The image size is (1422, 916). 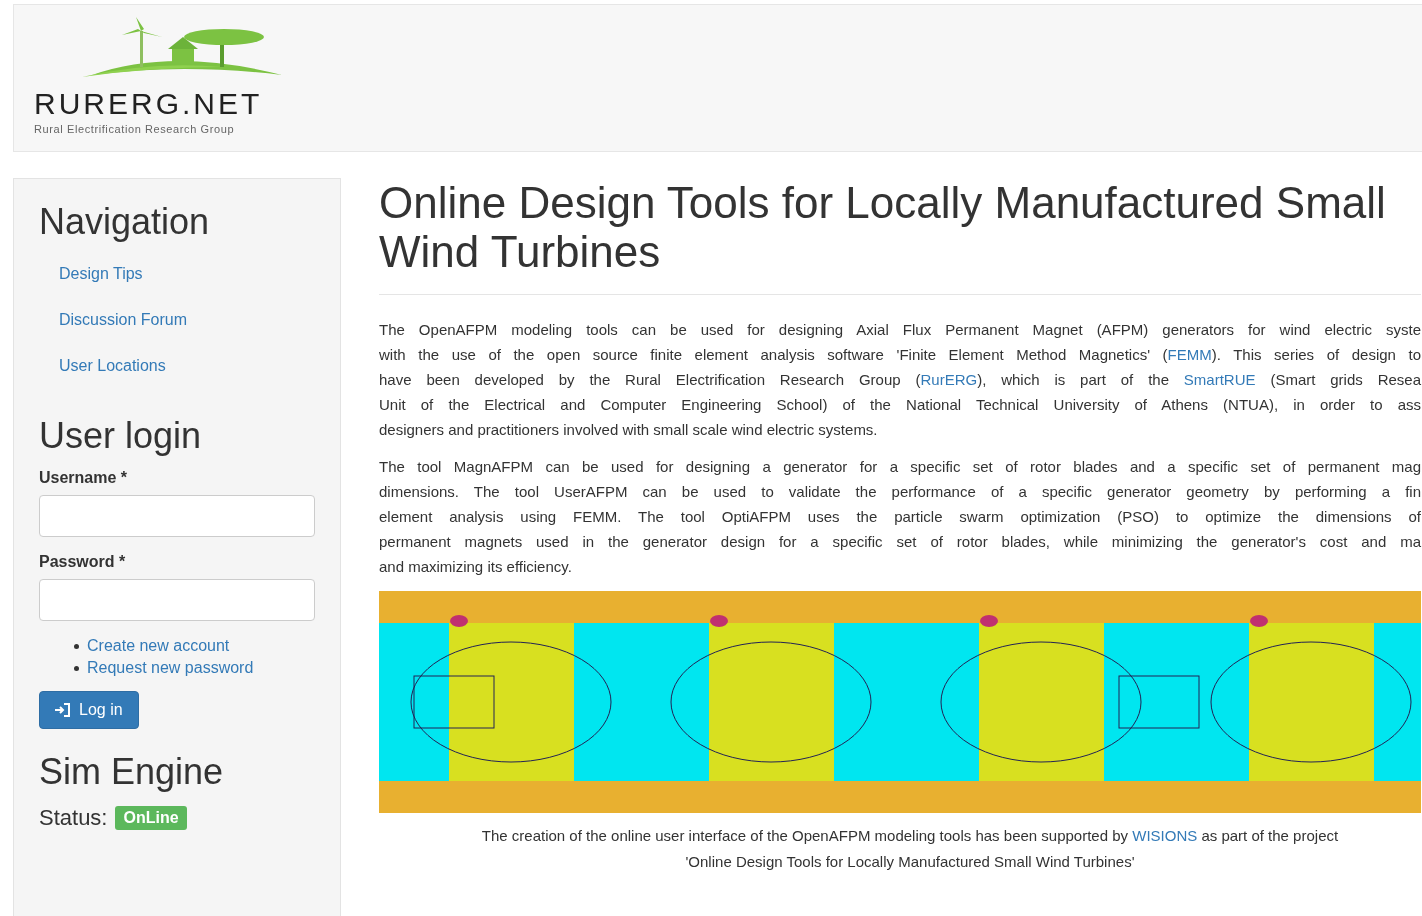 I want to click on inline-link: SmartRUE, so click(x=1219, y=379).